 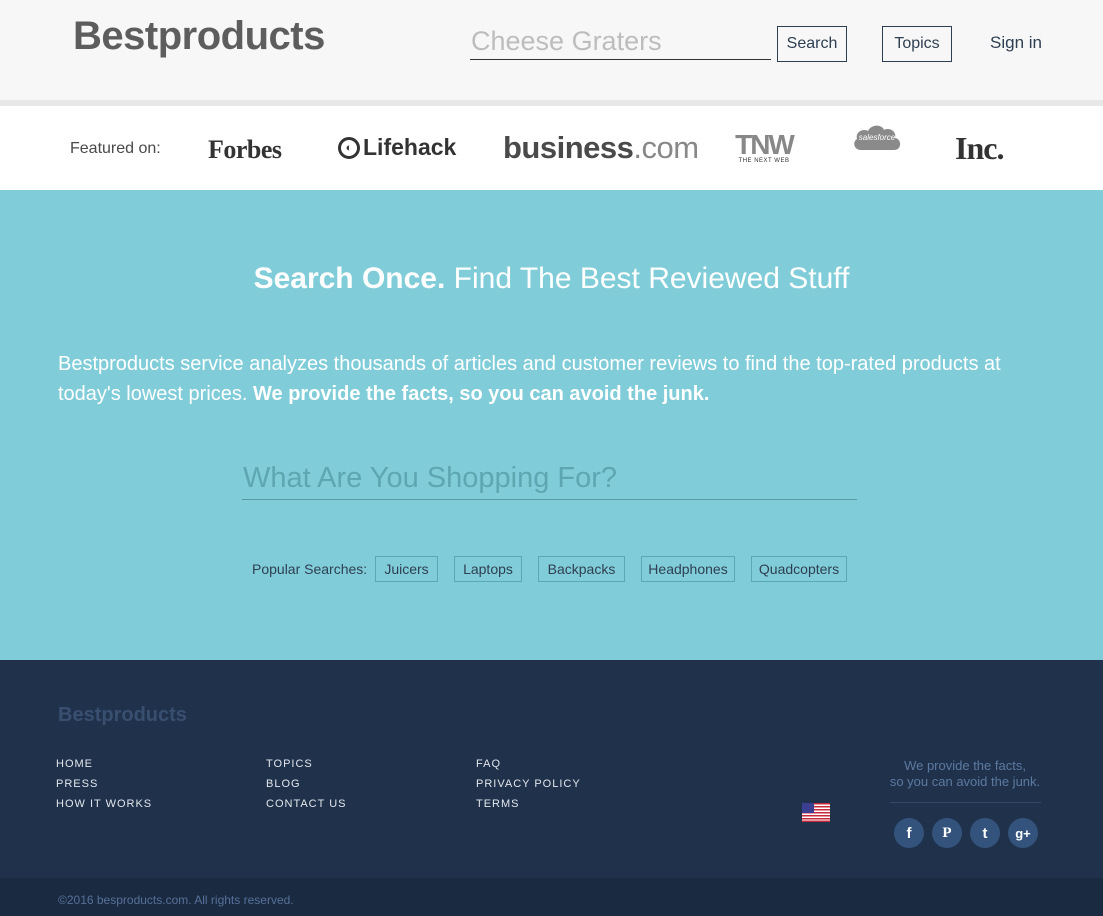 What do you see at coordinates (965, 802) in the screenshot?
I see `footer-tagline-divider` at bounding box center [965, 802].